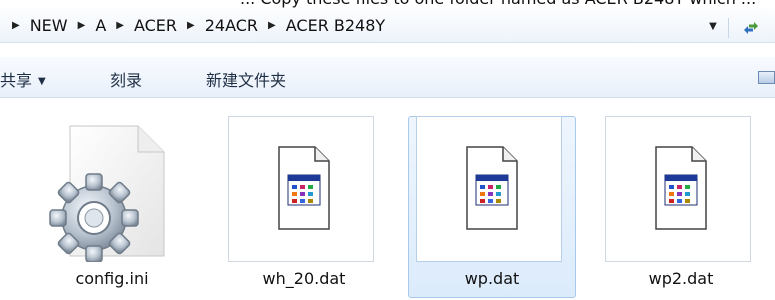  I want to click on share-label: 共享, so click(16, 80).